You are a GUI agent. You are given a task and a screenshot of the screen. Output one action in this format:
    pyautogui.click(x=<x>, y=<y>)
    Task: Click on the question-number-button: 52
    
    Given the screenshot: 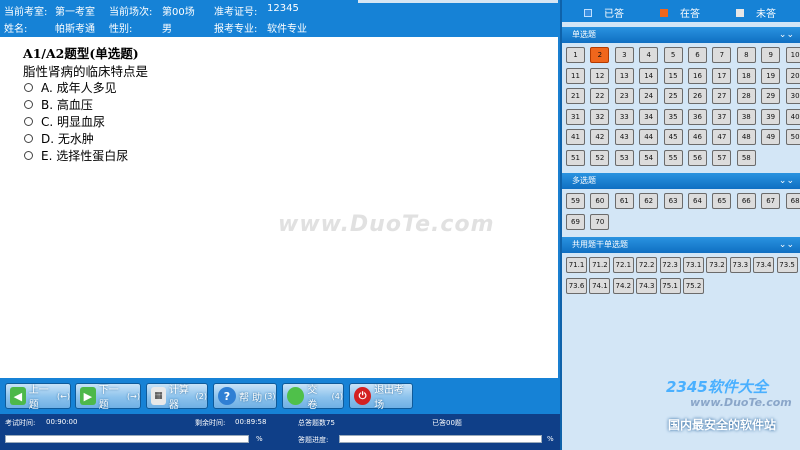 What is the action you would take?
    pyautogui.click(x=600, y=157)
    